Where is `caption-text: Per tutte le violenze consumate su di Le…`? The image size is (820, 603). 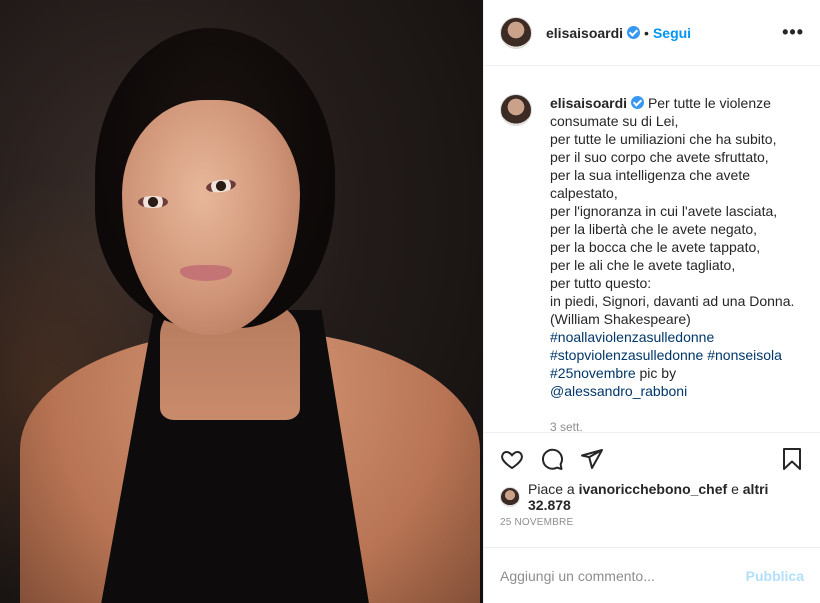 caption-text: Per tutte le violenze consumate su di Le… is located at coordinates (672, 211).